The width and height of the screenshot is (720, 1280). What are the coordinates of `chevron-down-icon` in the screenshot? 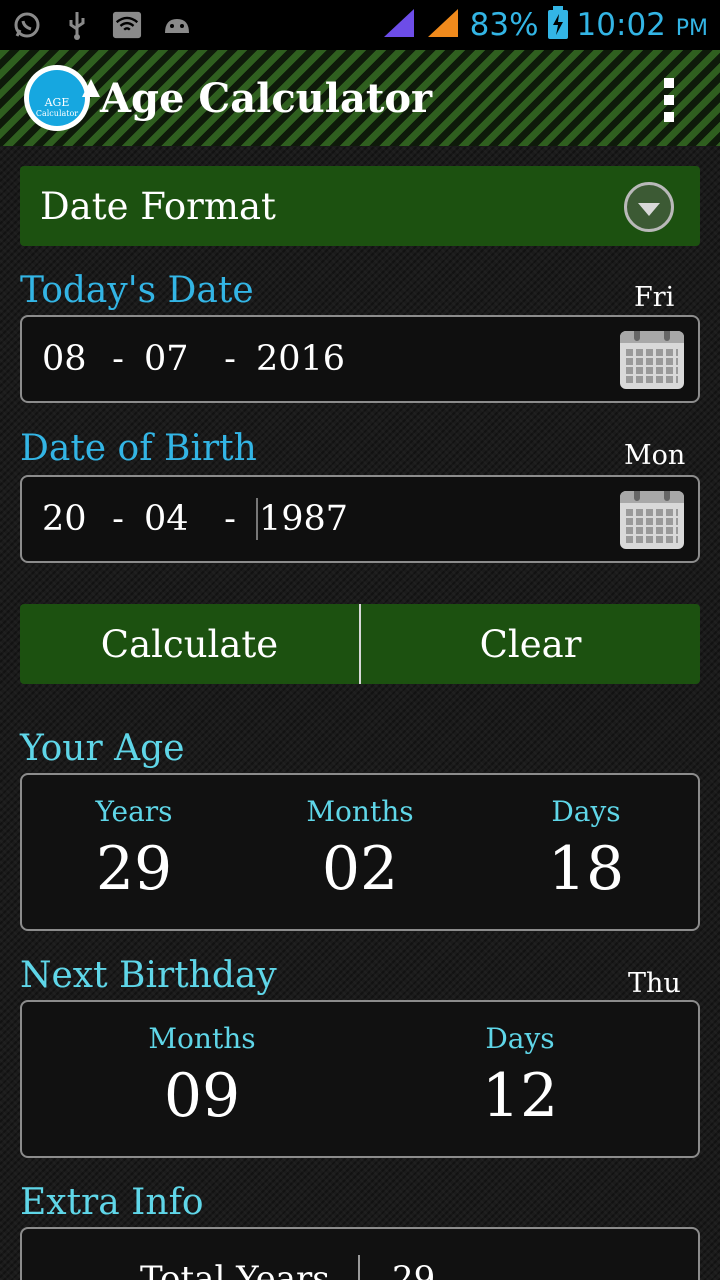 It's located at (649, 207).